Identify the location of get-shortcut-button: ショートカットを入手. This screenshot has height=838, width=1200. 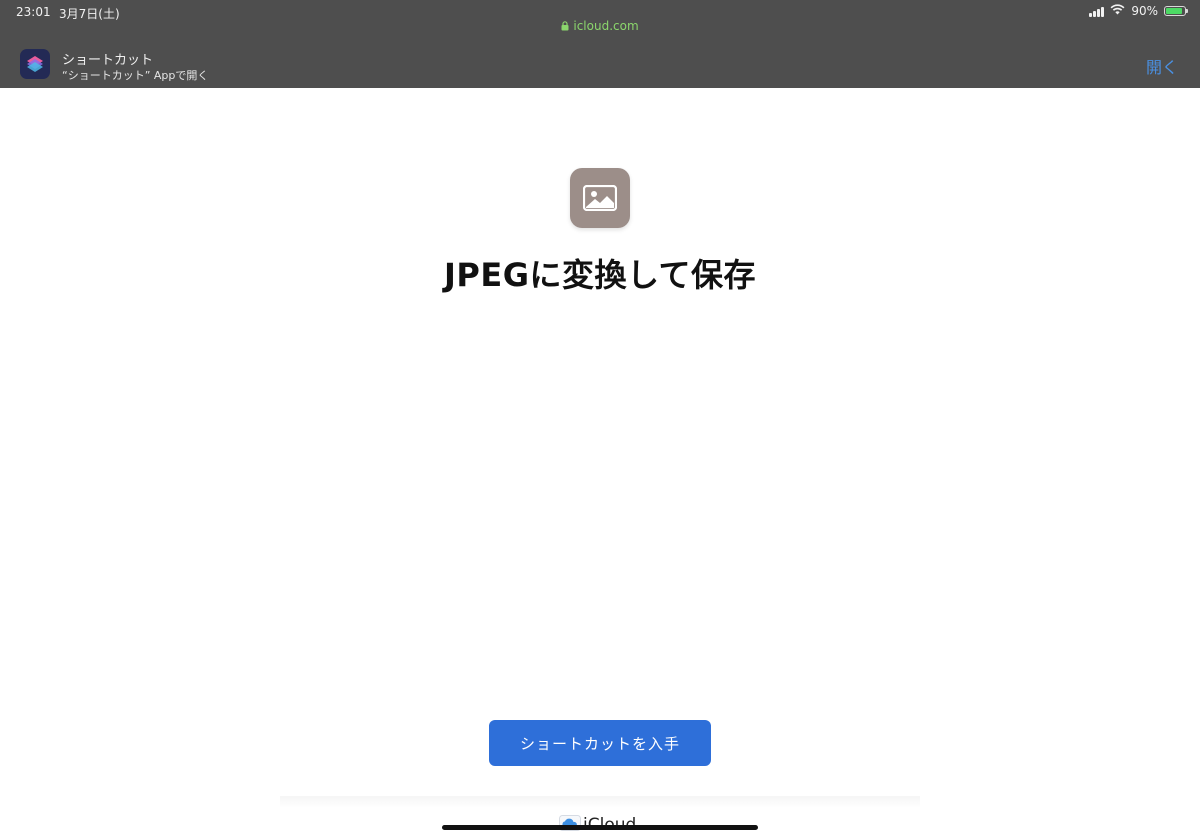
(600, 743).